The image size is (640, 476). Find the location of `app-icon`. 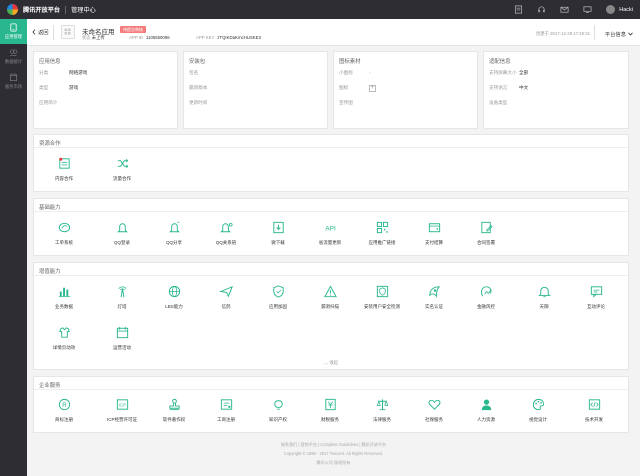

app-icon is located at coordinates (13, 27).